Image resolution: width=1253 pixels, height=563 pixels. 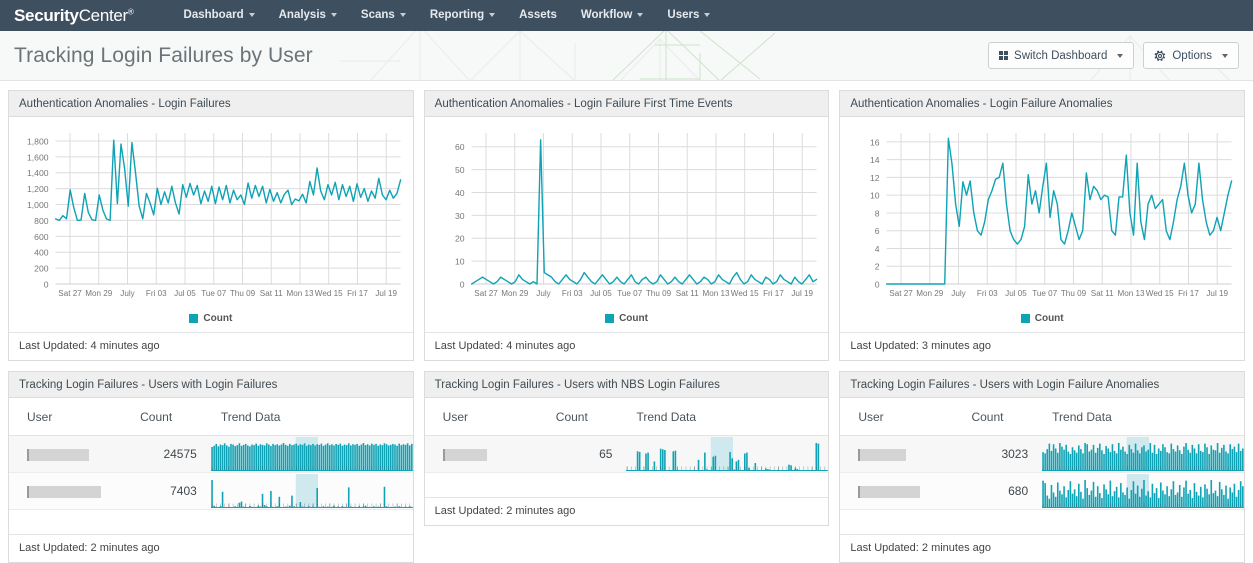 I want to click on x-axis-tick-label: Fri 17, so click(x=357, y=293).